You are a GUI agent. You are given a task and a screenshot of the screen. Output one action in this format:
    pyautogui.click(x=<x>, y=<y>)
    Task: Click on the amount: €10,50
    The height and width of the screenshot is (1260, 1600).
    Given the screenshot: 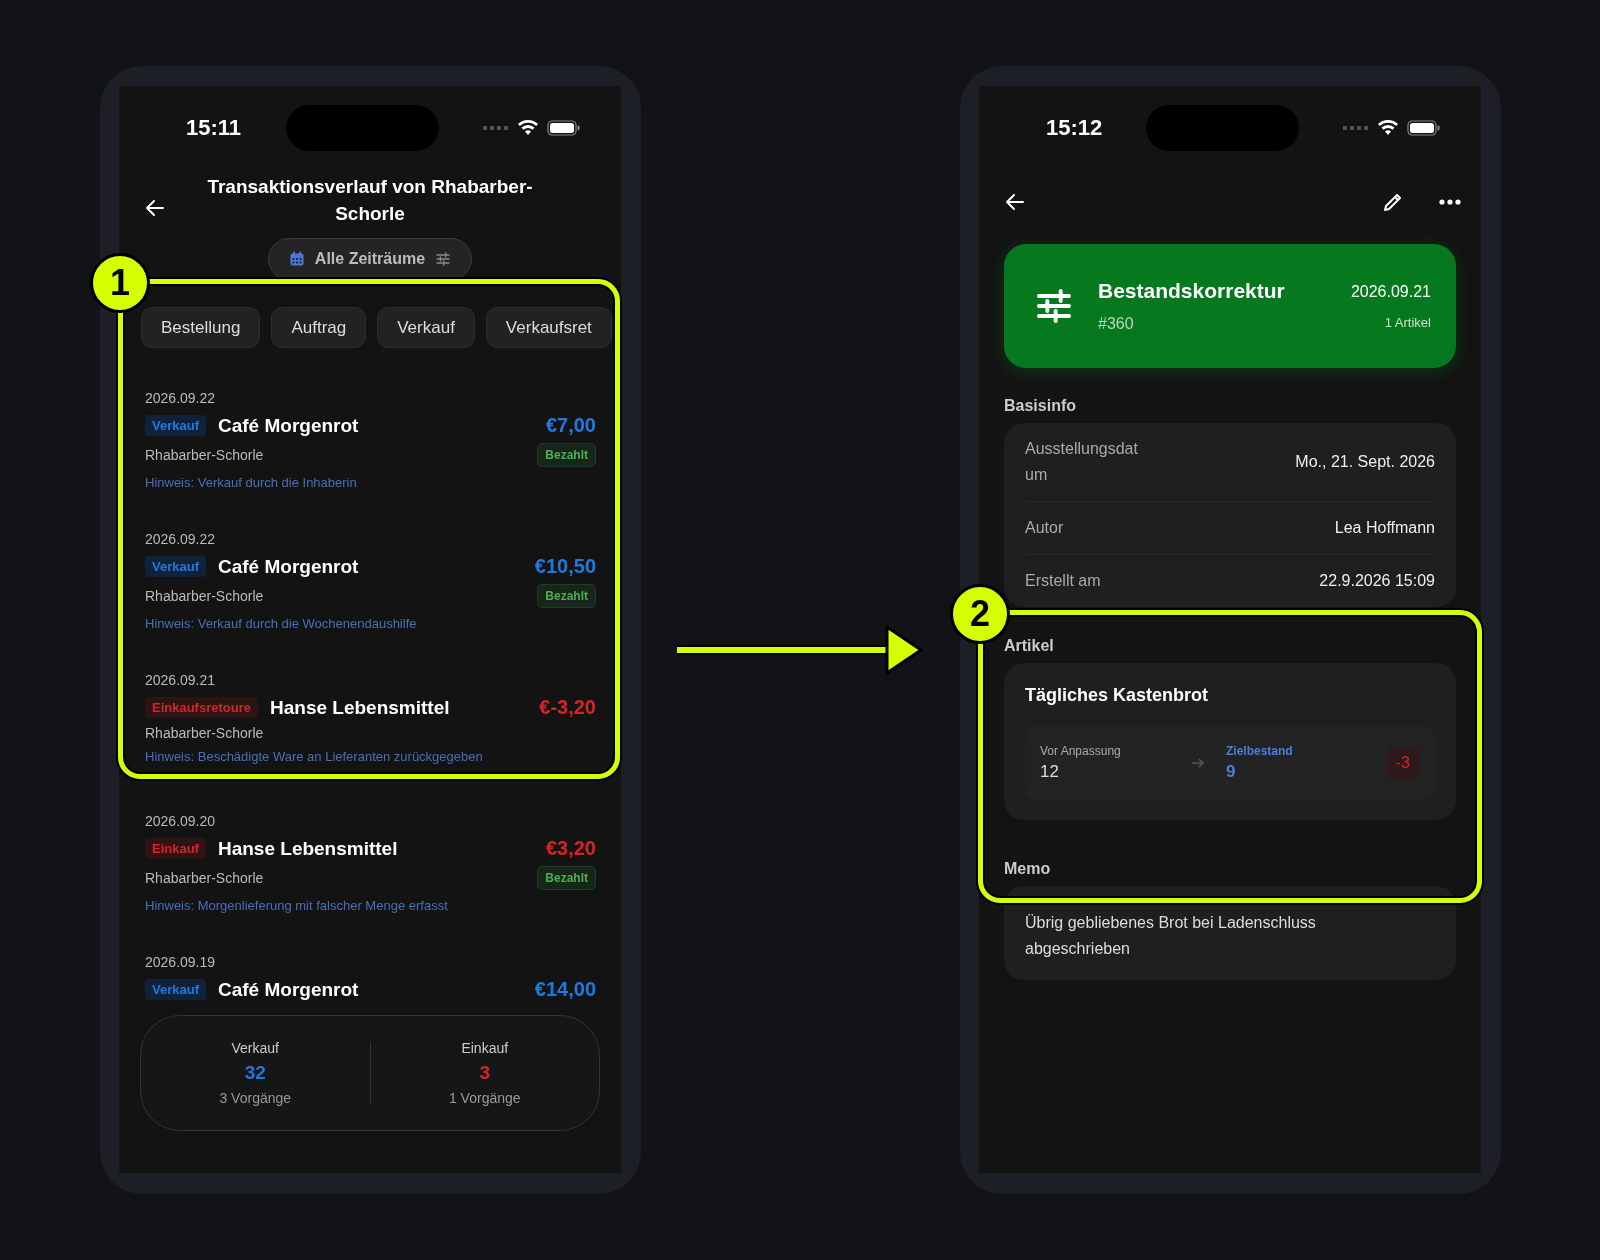 What is the action you would take?
    pyautogui.click(x=565, y=566)
    